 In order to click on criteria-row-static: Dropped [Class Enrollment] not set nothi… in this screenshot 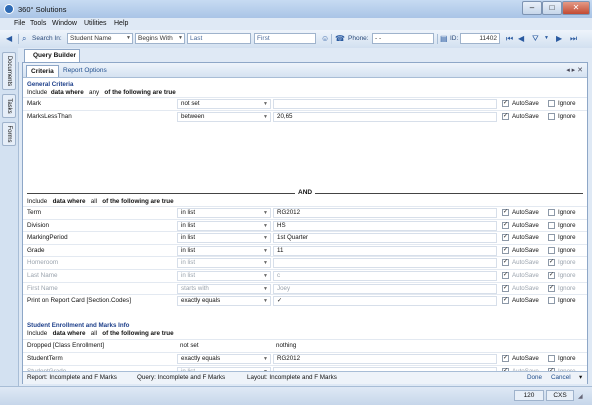, I will do `click(305, 345)`.